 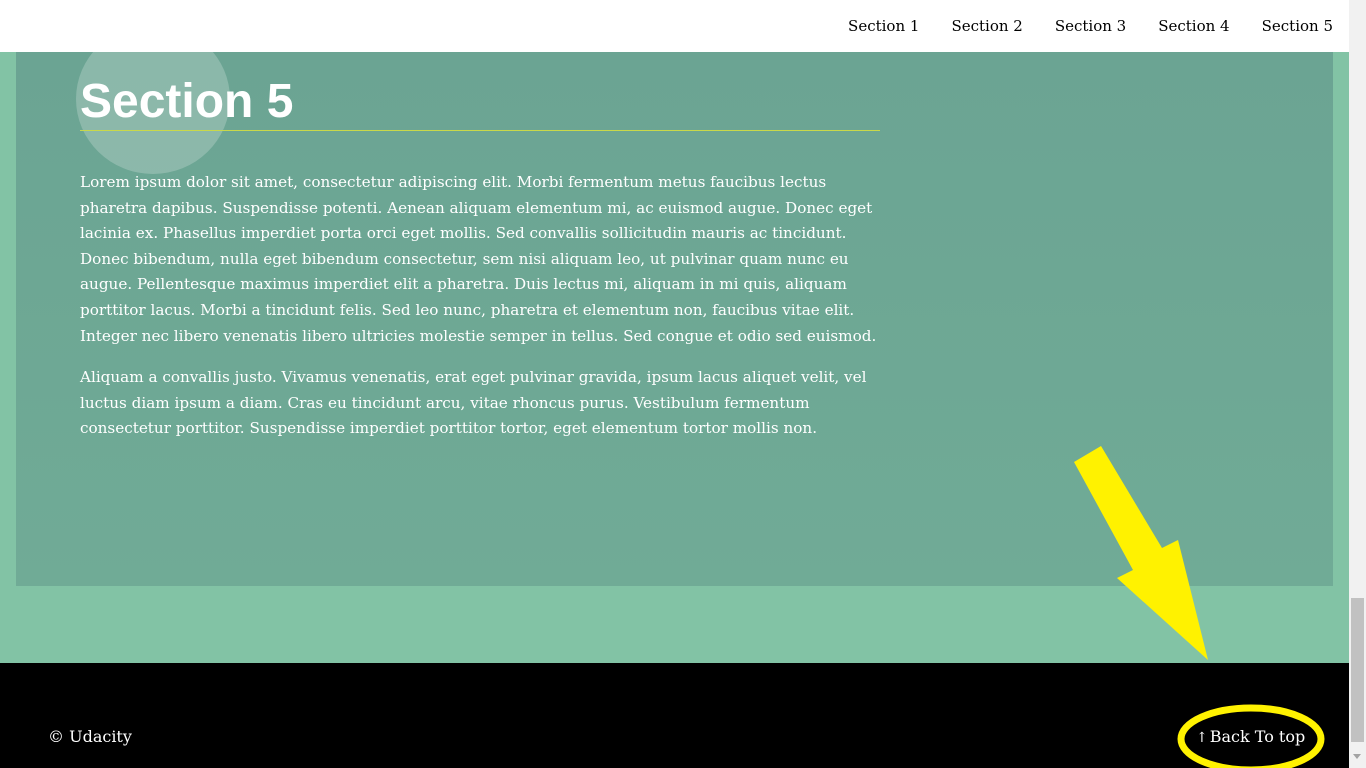 I want to click on vertical-scrollbar, so click(x=1357, y=384).